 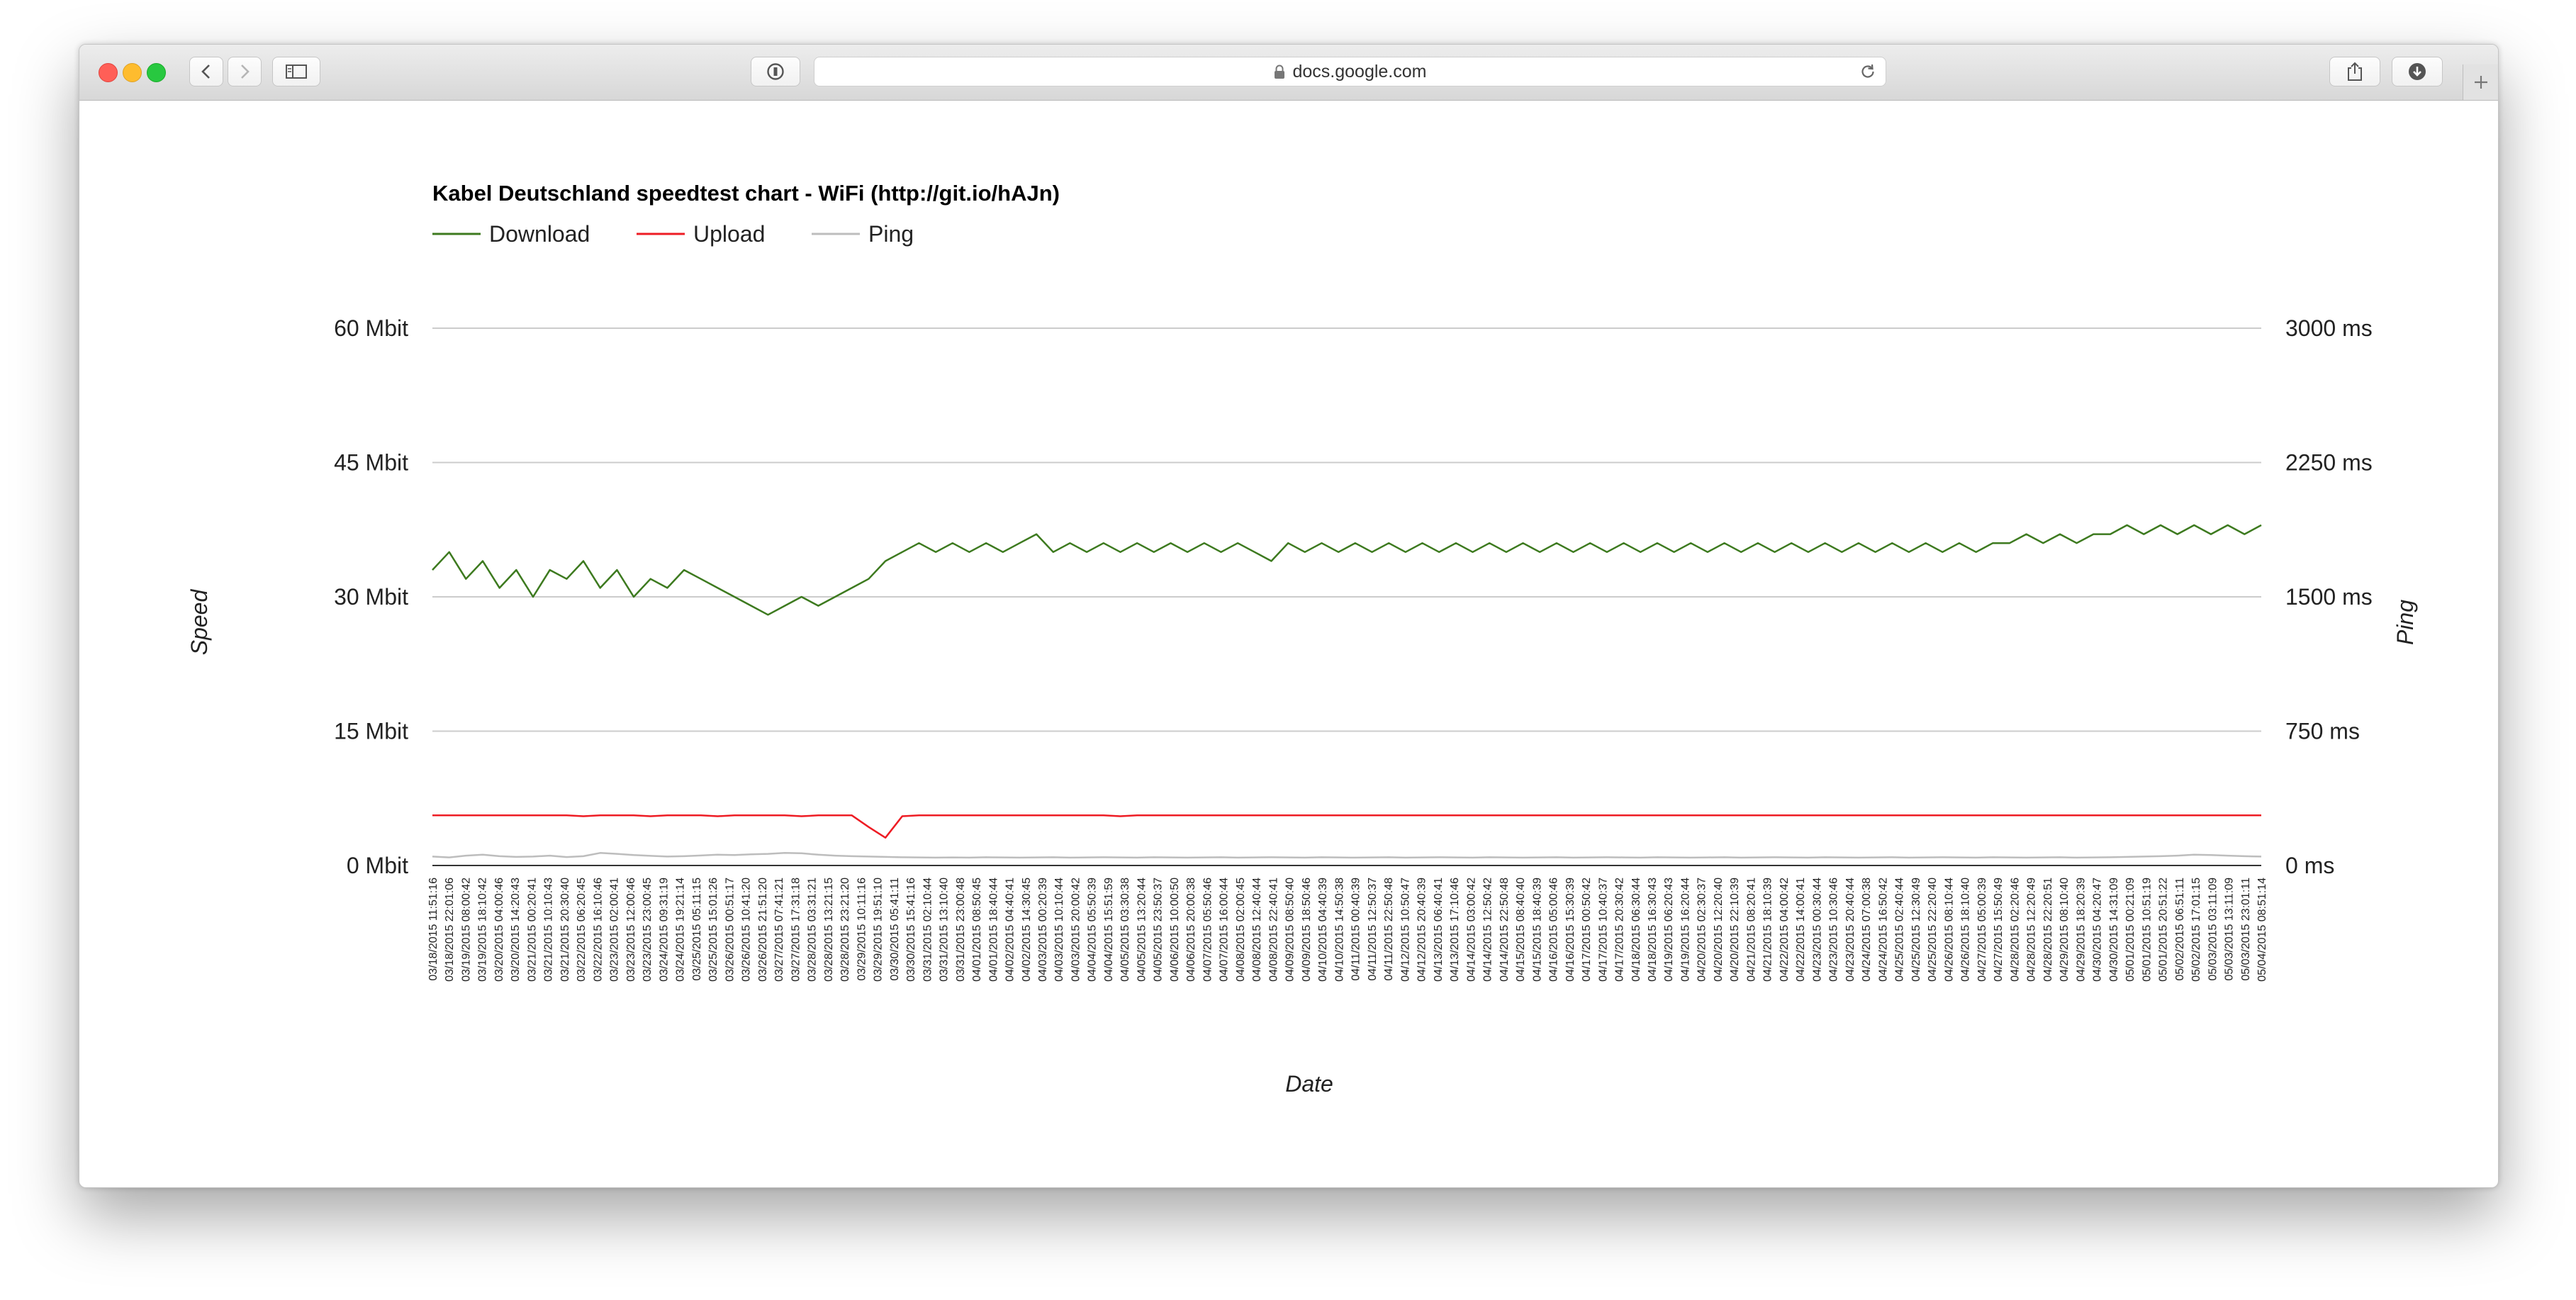 What do you see at coordinates (2114, 930) in the screenshot?
I see `x-tick-label: 04/30/2015 14:31:09` at bounding box center [2114, 930].